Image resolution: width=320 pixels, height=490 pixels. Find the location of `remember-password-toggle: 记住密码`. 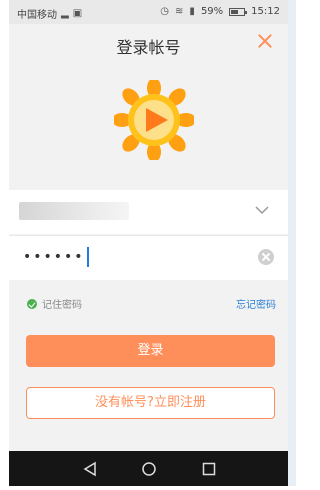

remember-password-toggle: 记住密码 is located at coordinates (54, 303).